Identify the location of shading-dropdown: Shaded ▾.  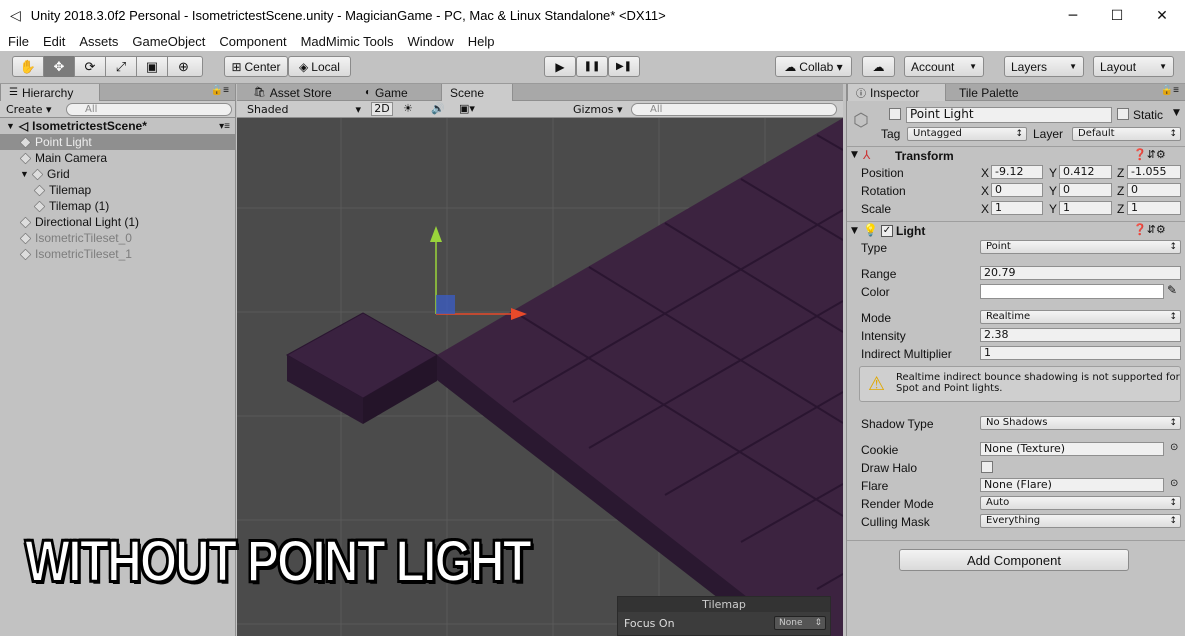
(304, 109).